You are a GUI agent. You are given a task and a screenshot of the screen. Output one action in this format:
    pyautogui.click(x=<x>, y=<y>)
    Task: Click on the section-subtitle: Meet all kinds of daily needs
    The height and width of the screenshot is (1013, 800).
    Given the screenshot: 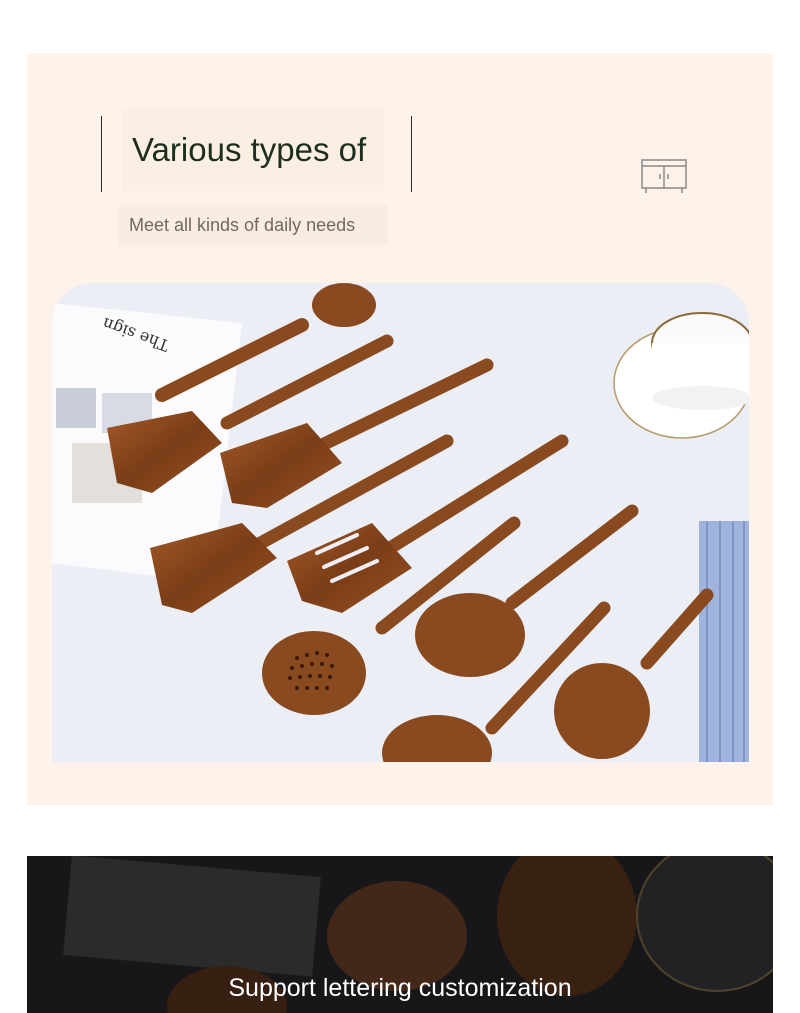 What is the action you would take?
    pyautogui.click(x=242, y=225)
    